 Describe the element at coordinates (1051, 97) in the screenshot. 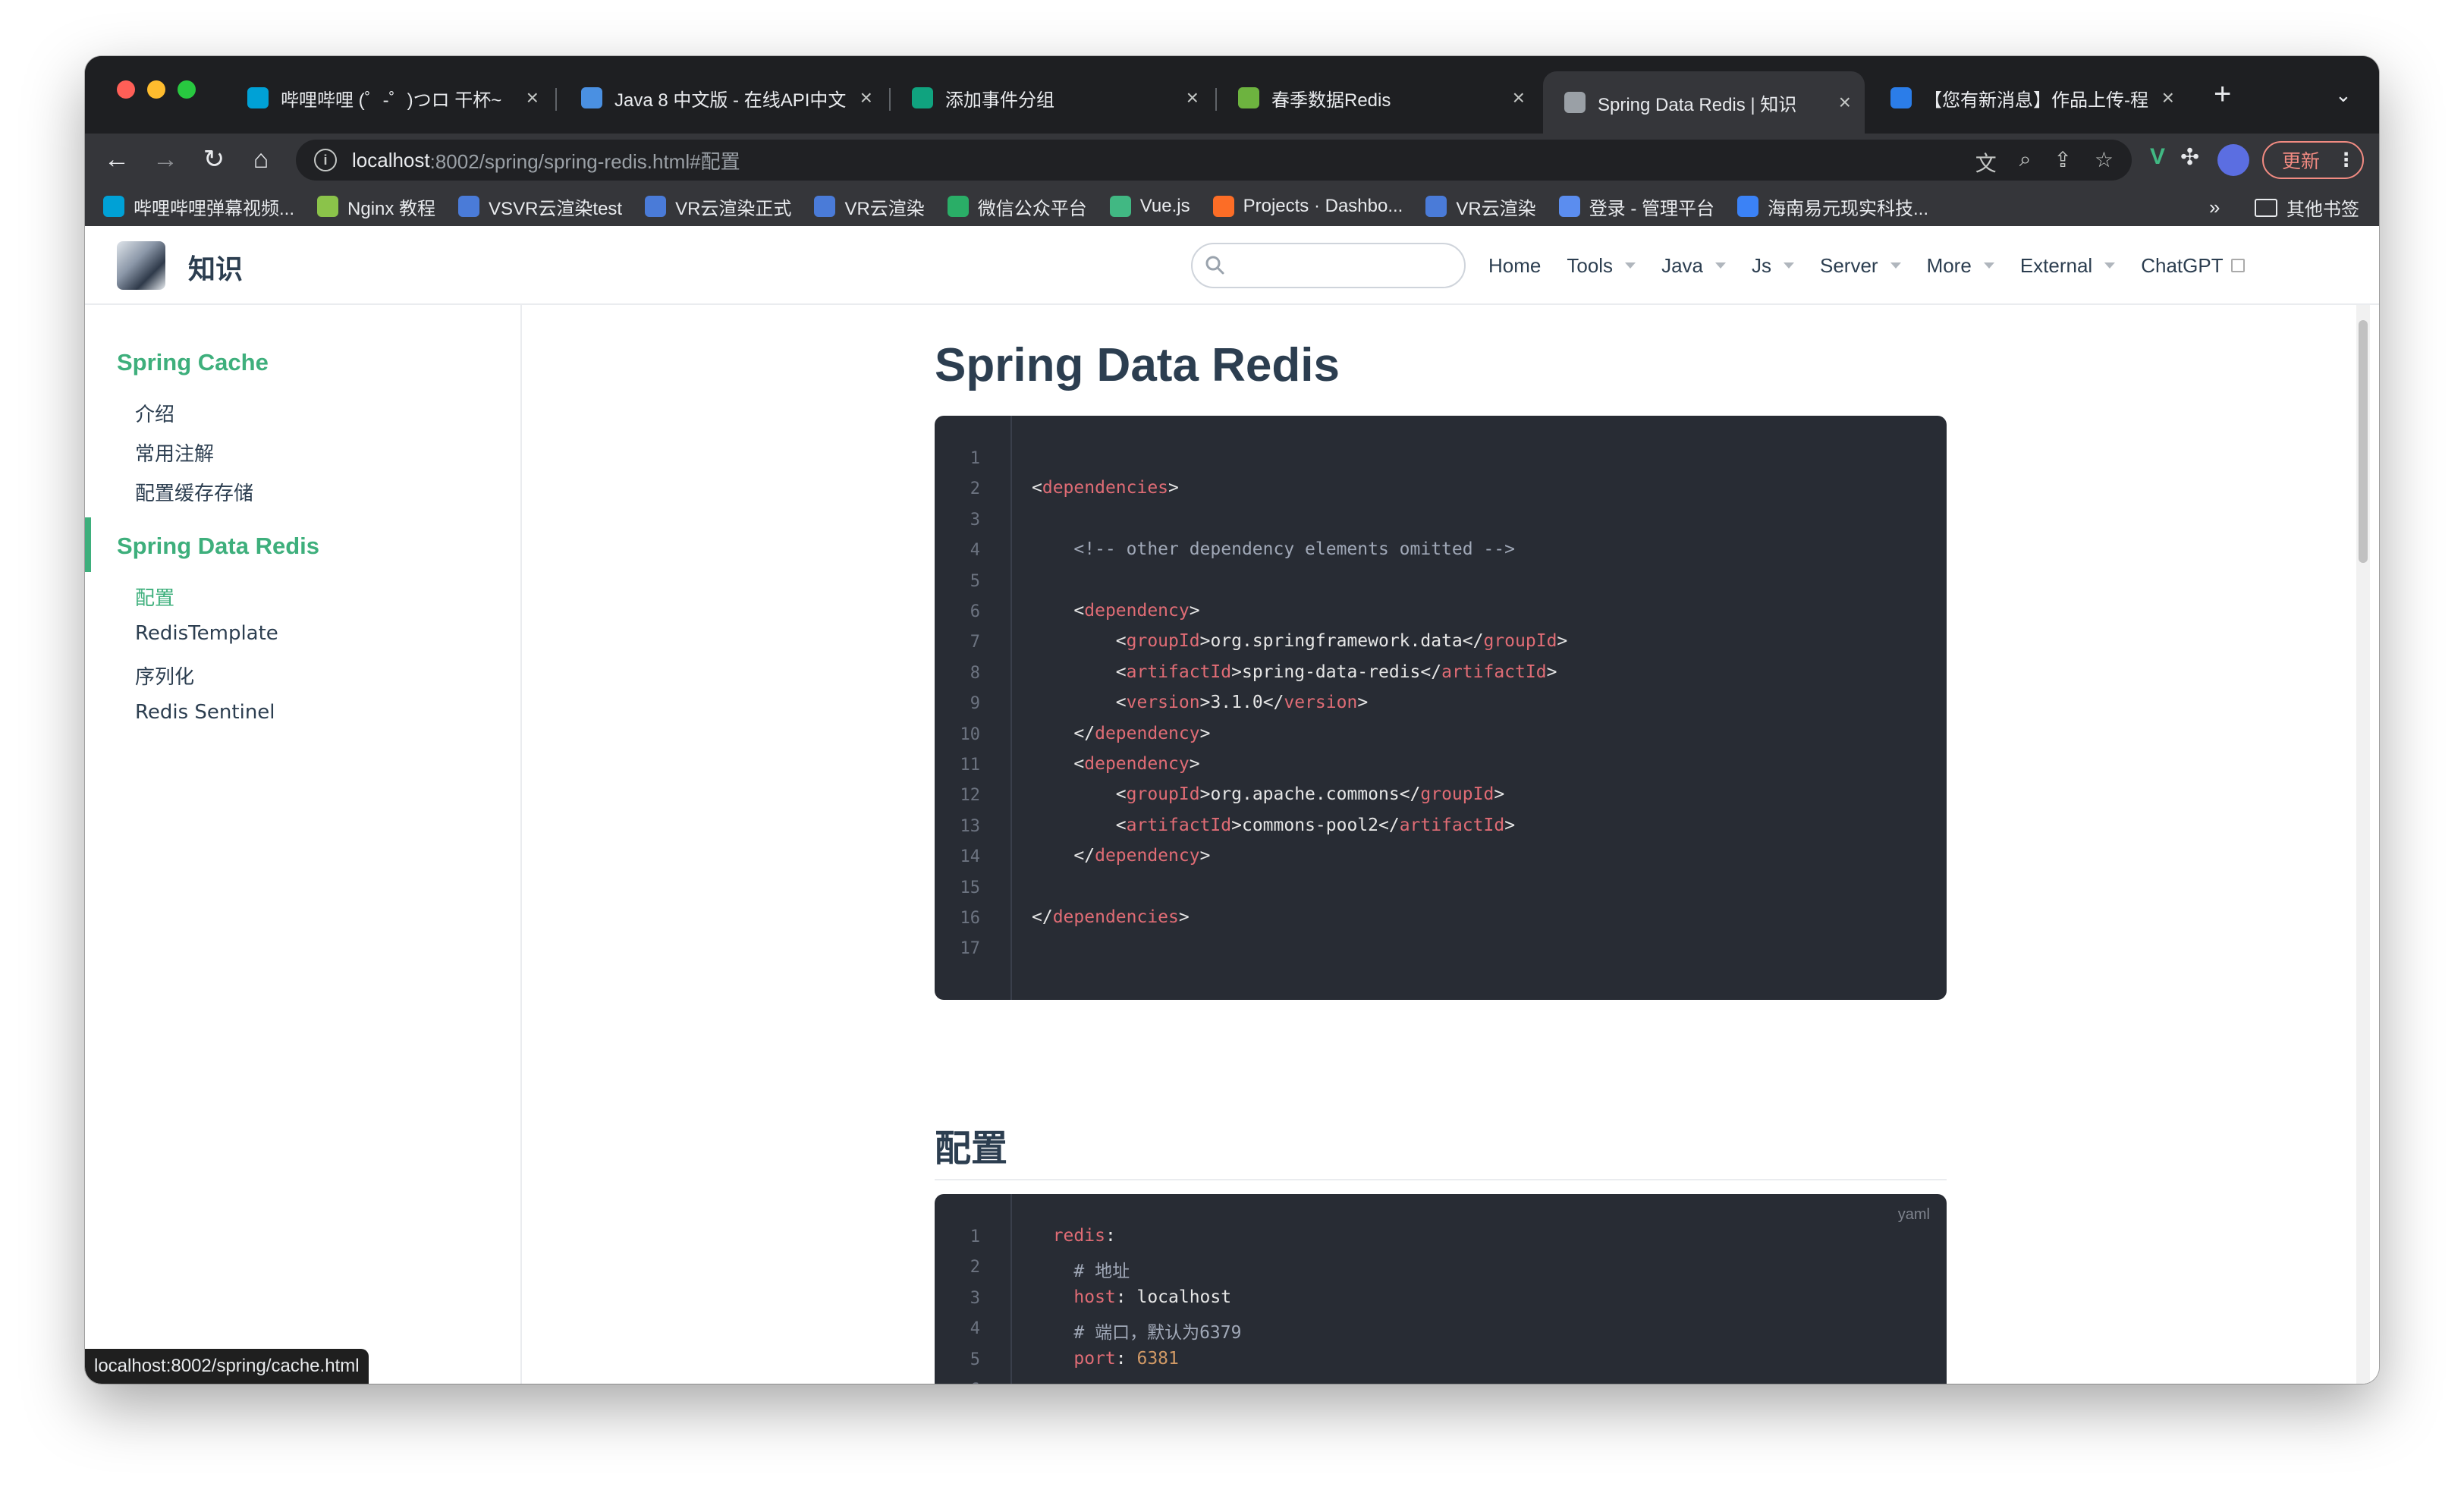

I see `tab-3: 添加事件分组 ×` at that location.